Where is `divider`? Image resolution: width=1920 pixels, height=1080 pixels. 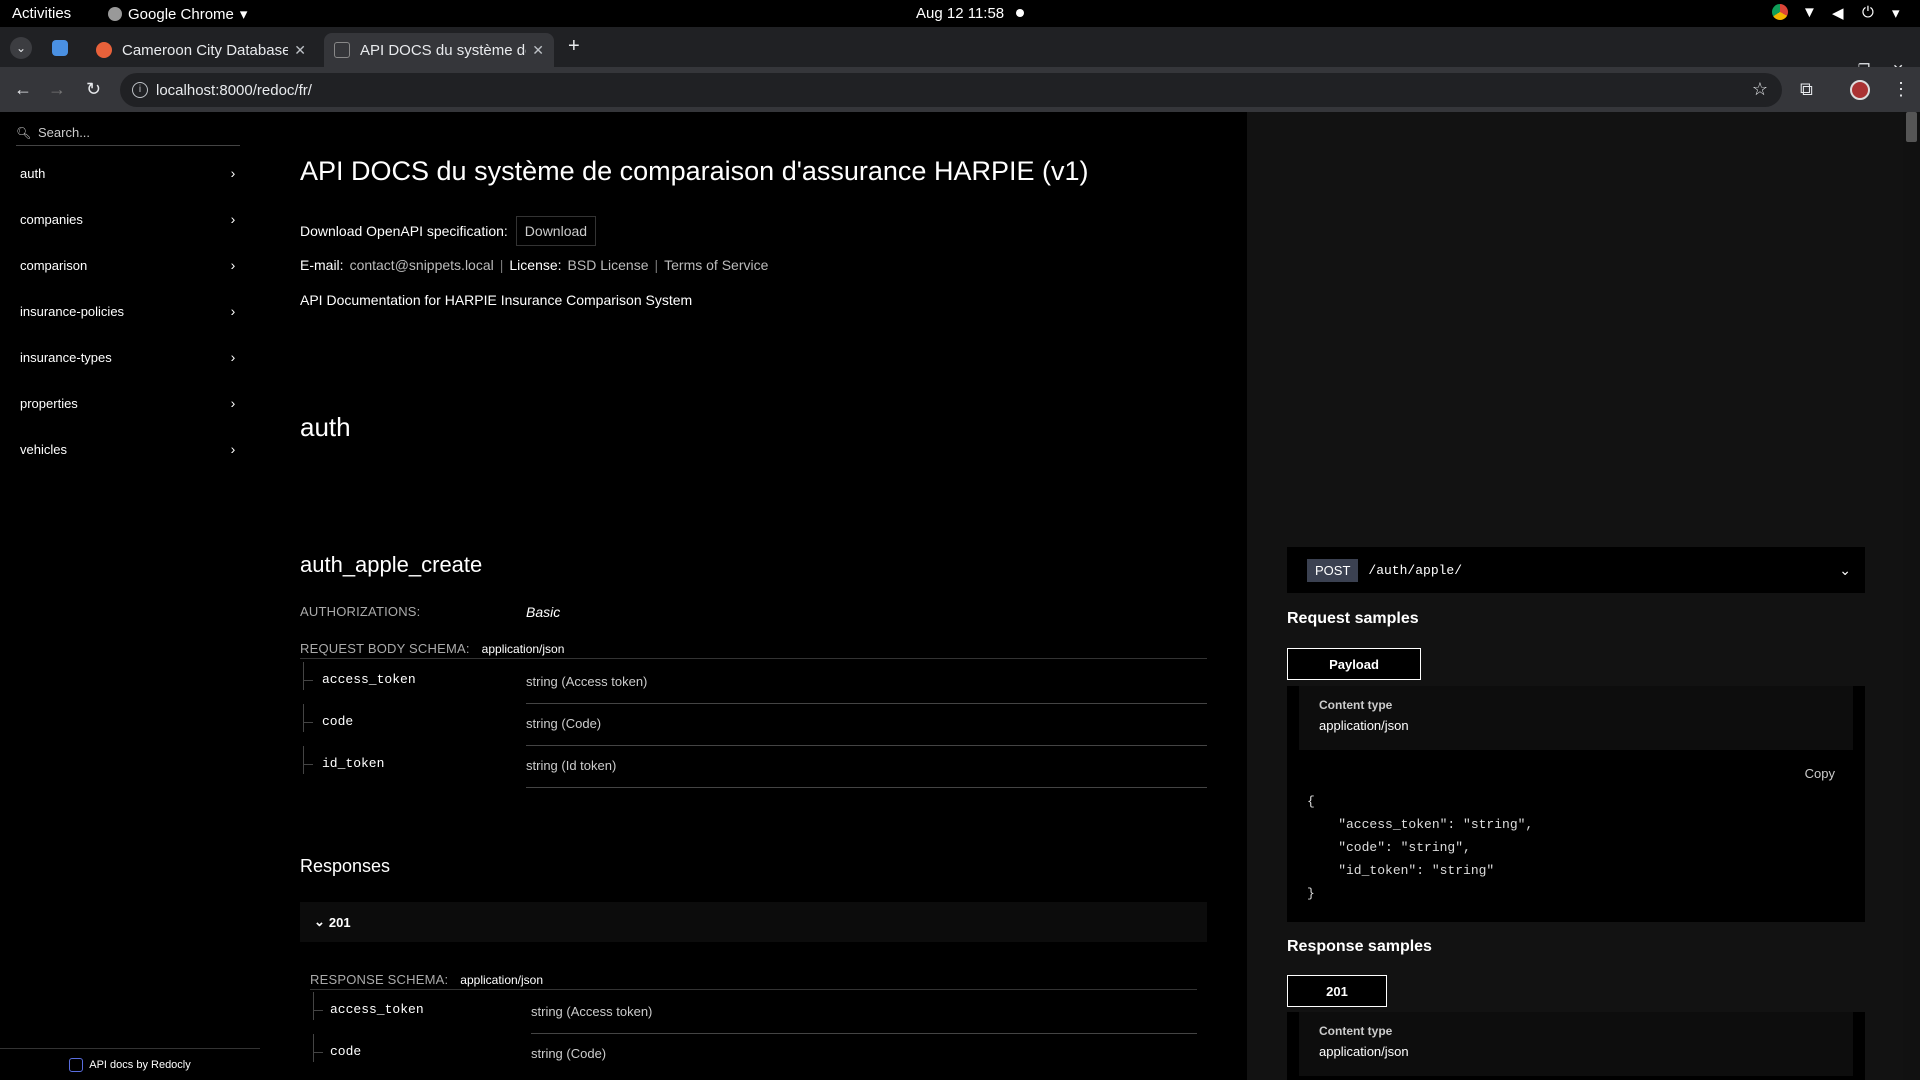
divider is located at coordinates (866, 787).